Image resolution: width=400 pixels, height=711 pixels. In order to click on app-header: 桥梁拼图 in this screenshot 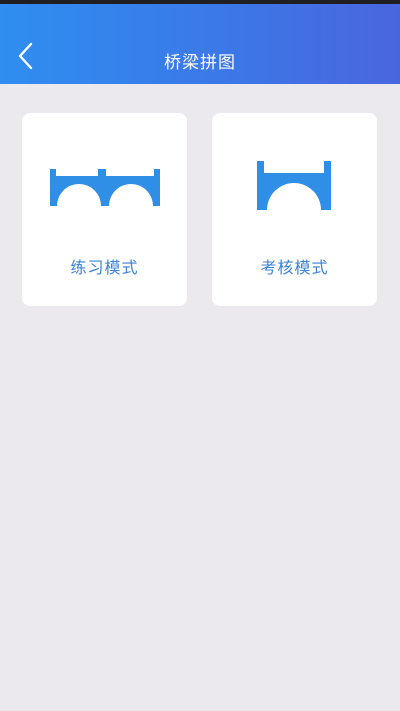, I will do `click(200, 44)`.